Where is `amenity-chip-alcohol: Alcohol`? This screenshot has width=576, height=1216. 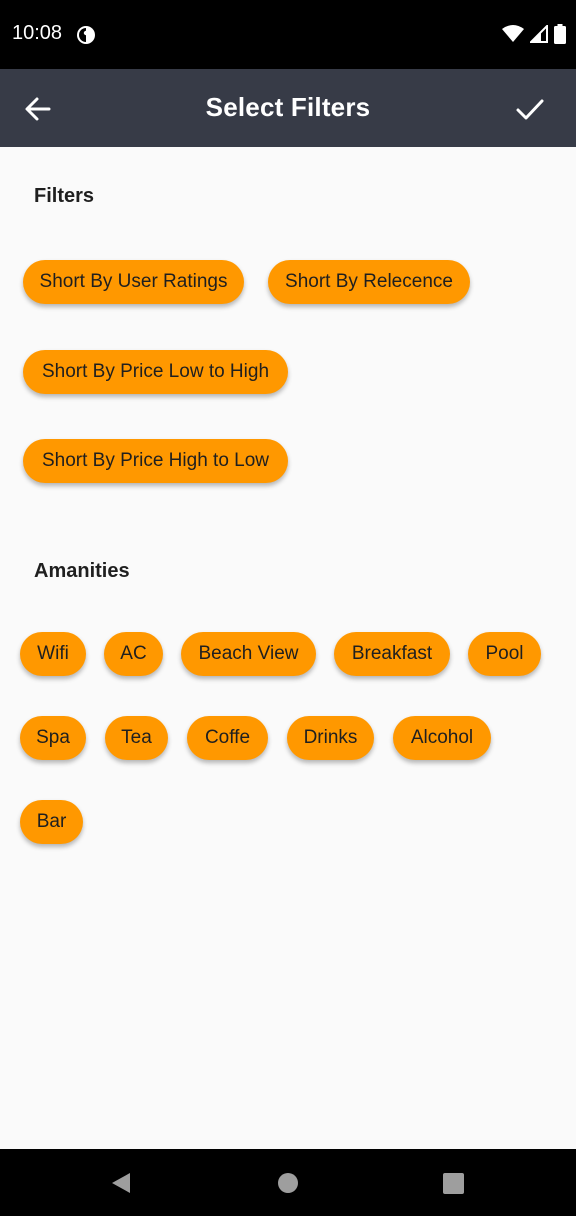
amenity-chip-alcohol: Alcohol is located at coordinates (442, 738).